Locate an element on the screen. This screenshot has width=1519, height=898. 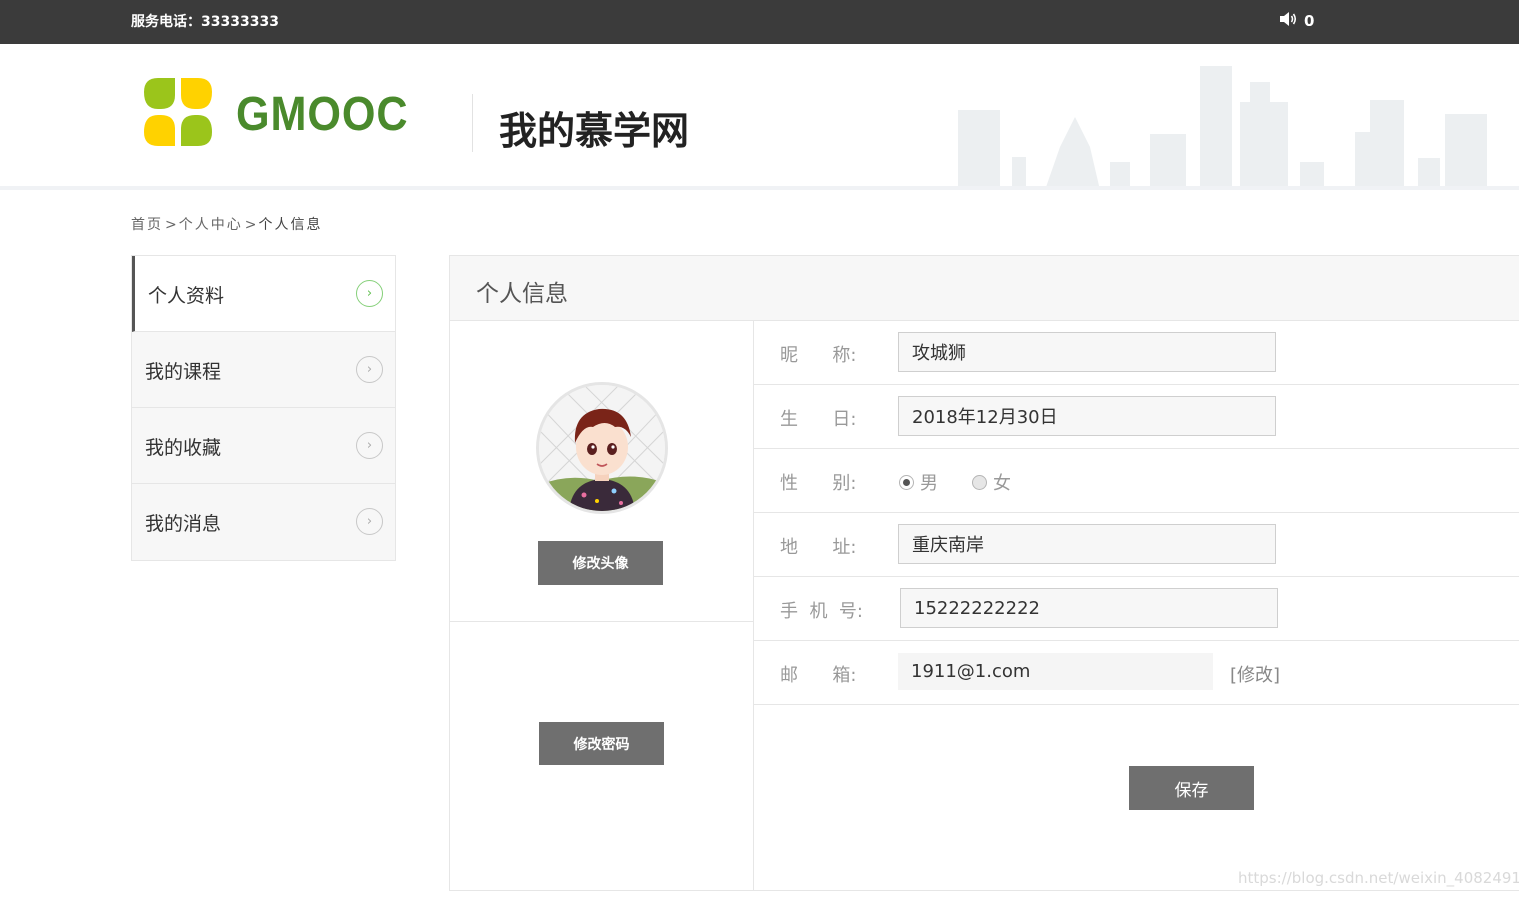
logo-underline is located at coordinates (271, 188).